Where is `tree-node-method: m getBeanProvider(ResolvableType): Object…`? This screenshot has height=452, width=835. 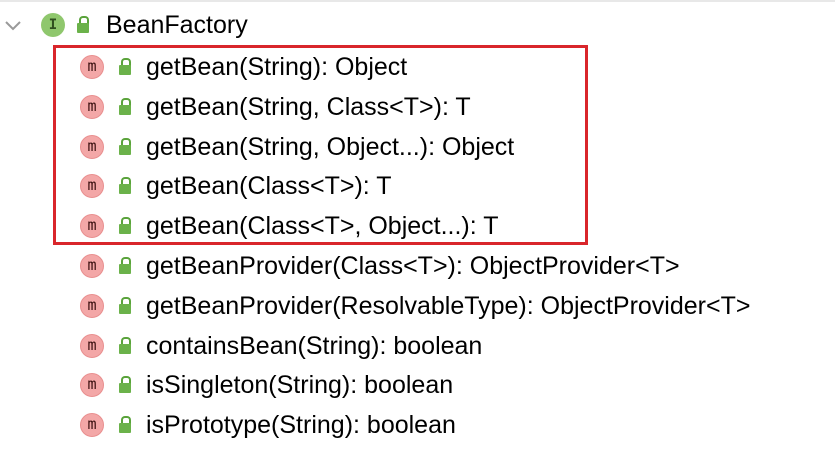
tree-node-method: m getBeanProvider(ResolvableType): Object… is located at coordinates (417, 306).